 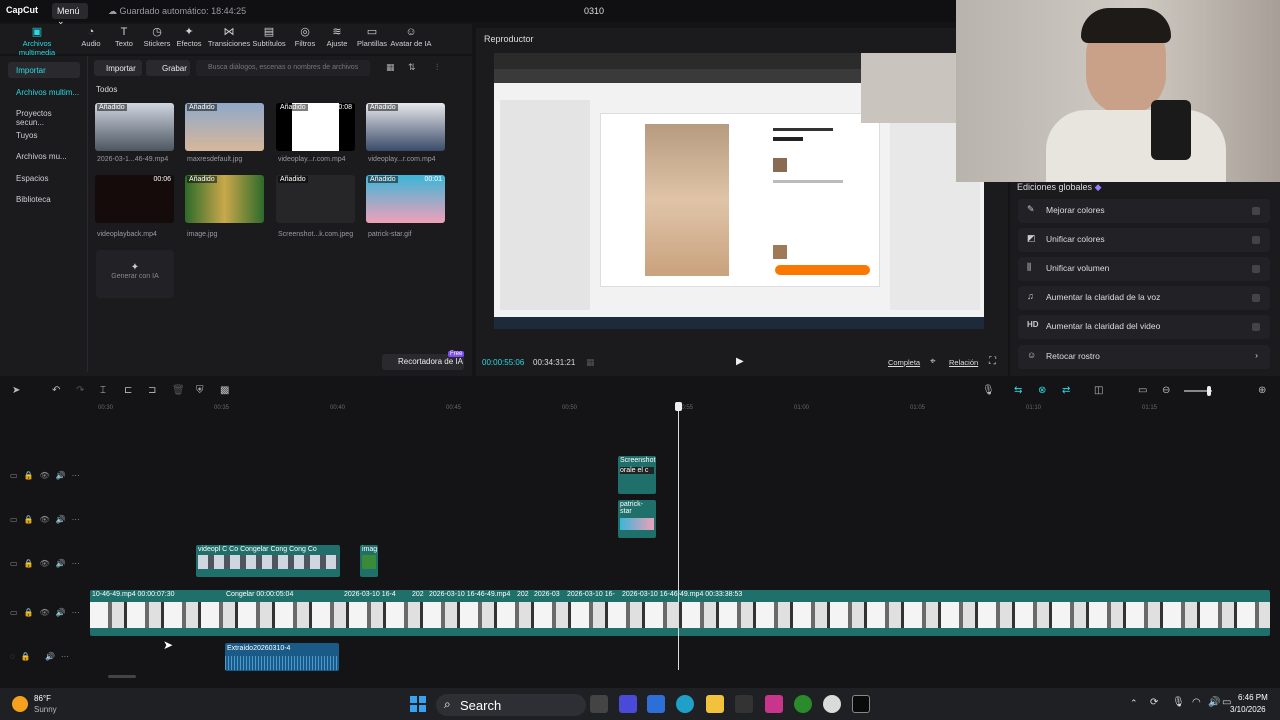 I want to click on redo-icon: ↷, so click(x=80, y=390).